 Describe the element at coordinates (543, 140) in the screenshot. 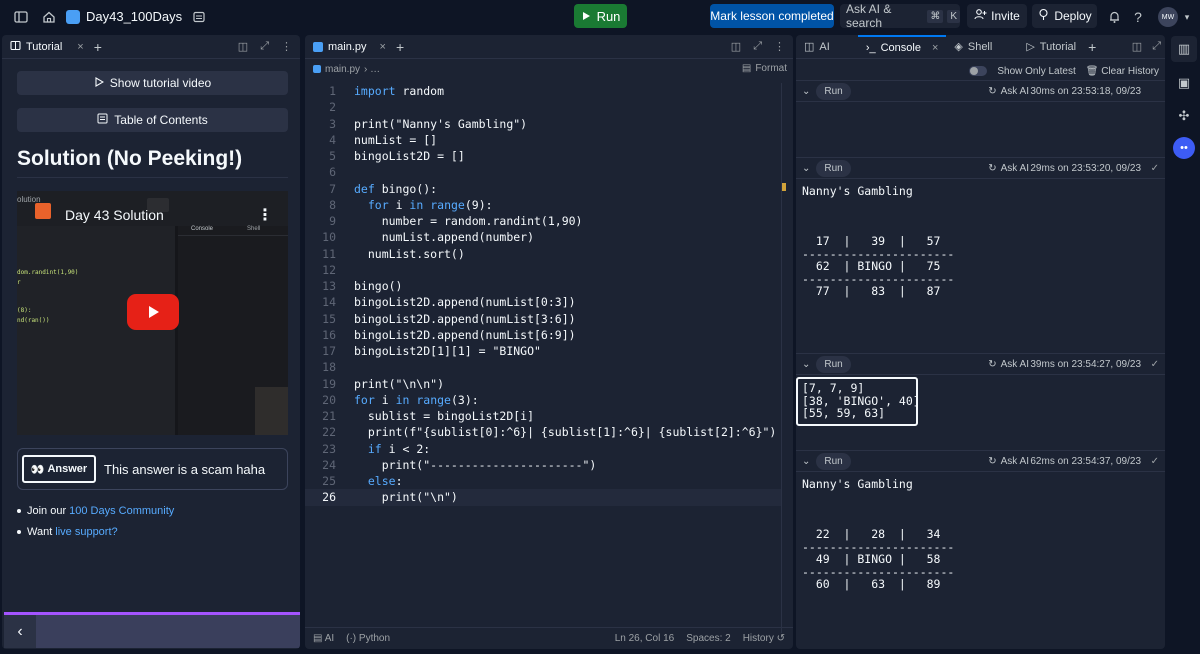

I see `code-line: 4 numList = []` at that location.